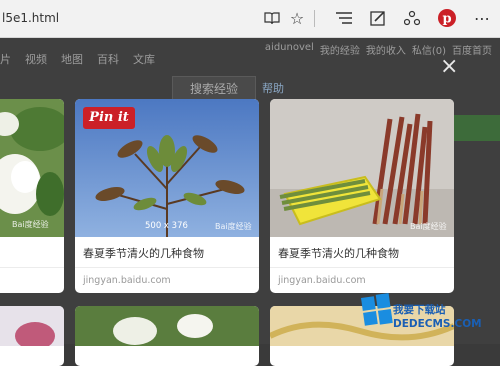  What do you see at coordinates (437, 324) in the screenshot?
I see `watermark-line2: DEDECMS.COM` at bounding box center [437, 324].